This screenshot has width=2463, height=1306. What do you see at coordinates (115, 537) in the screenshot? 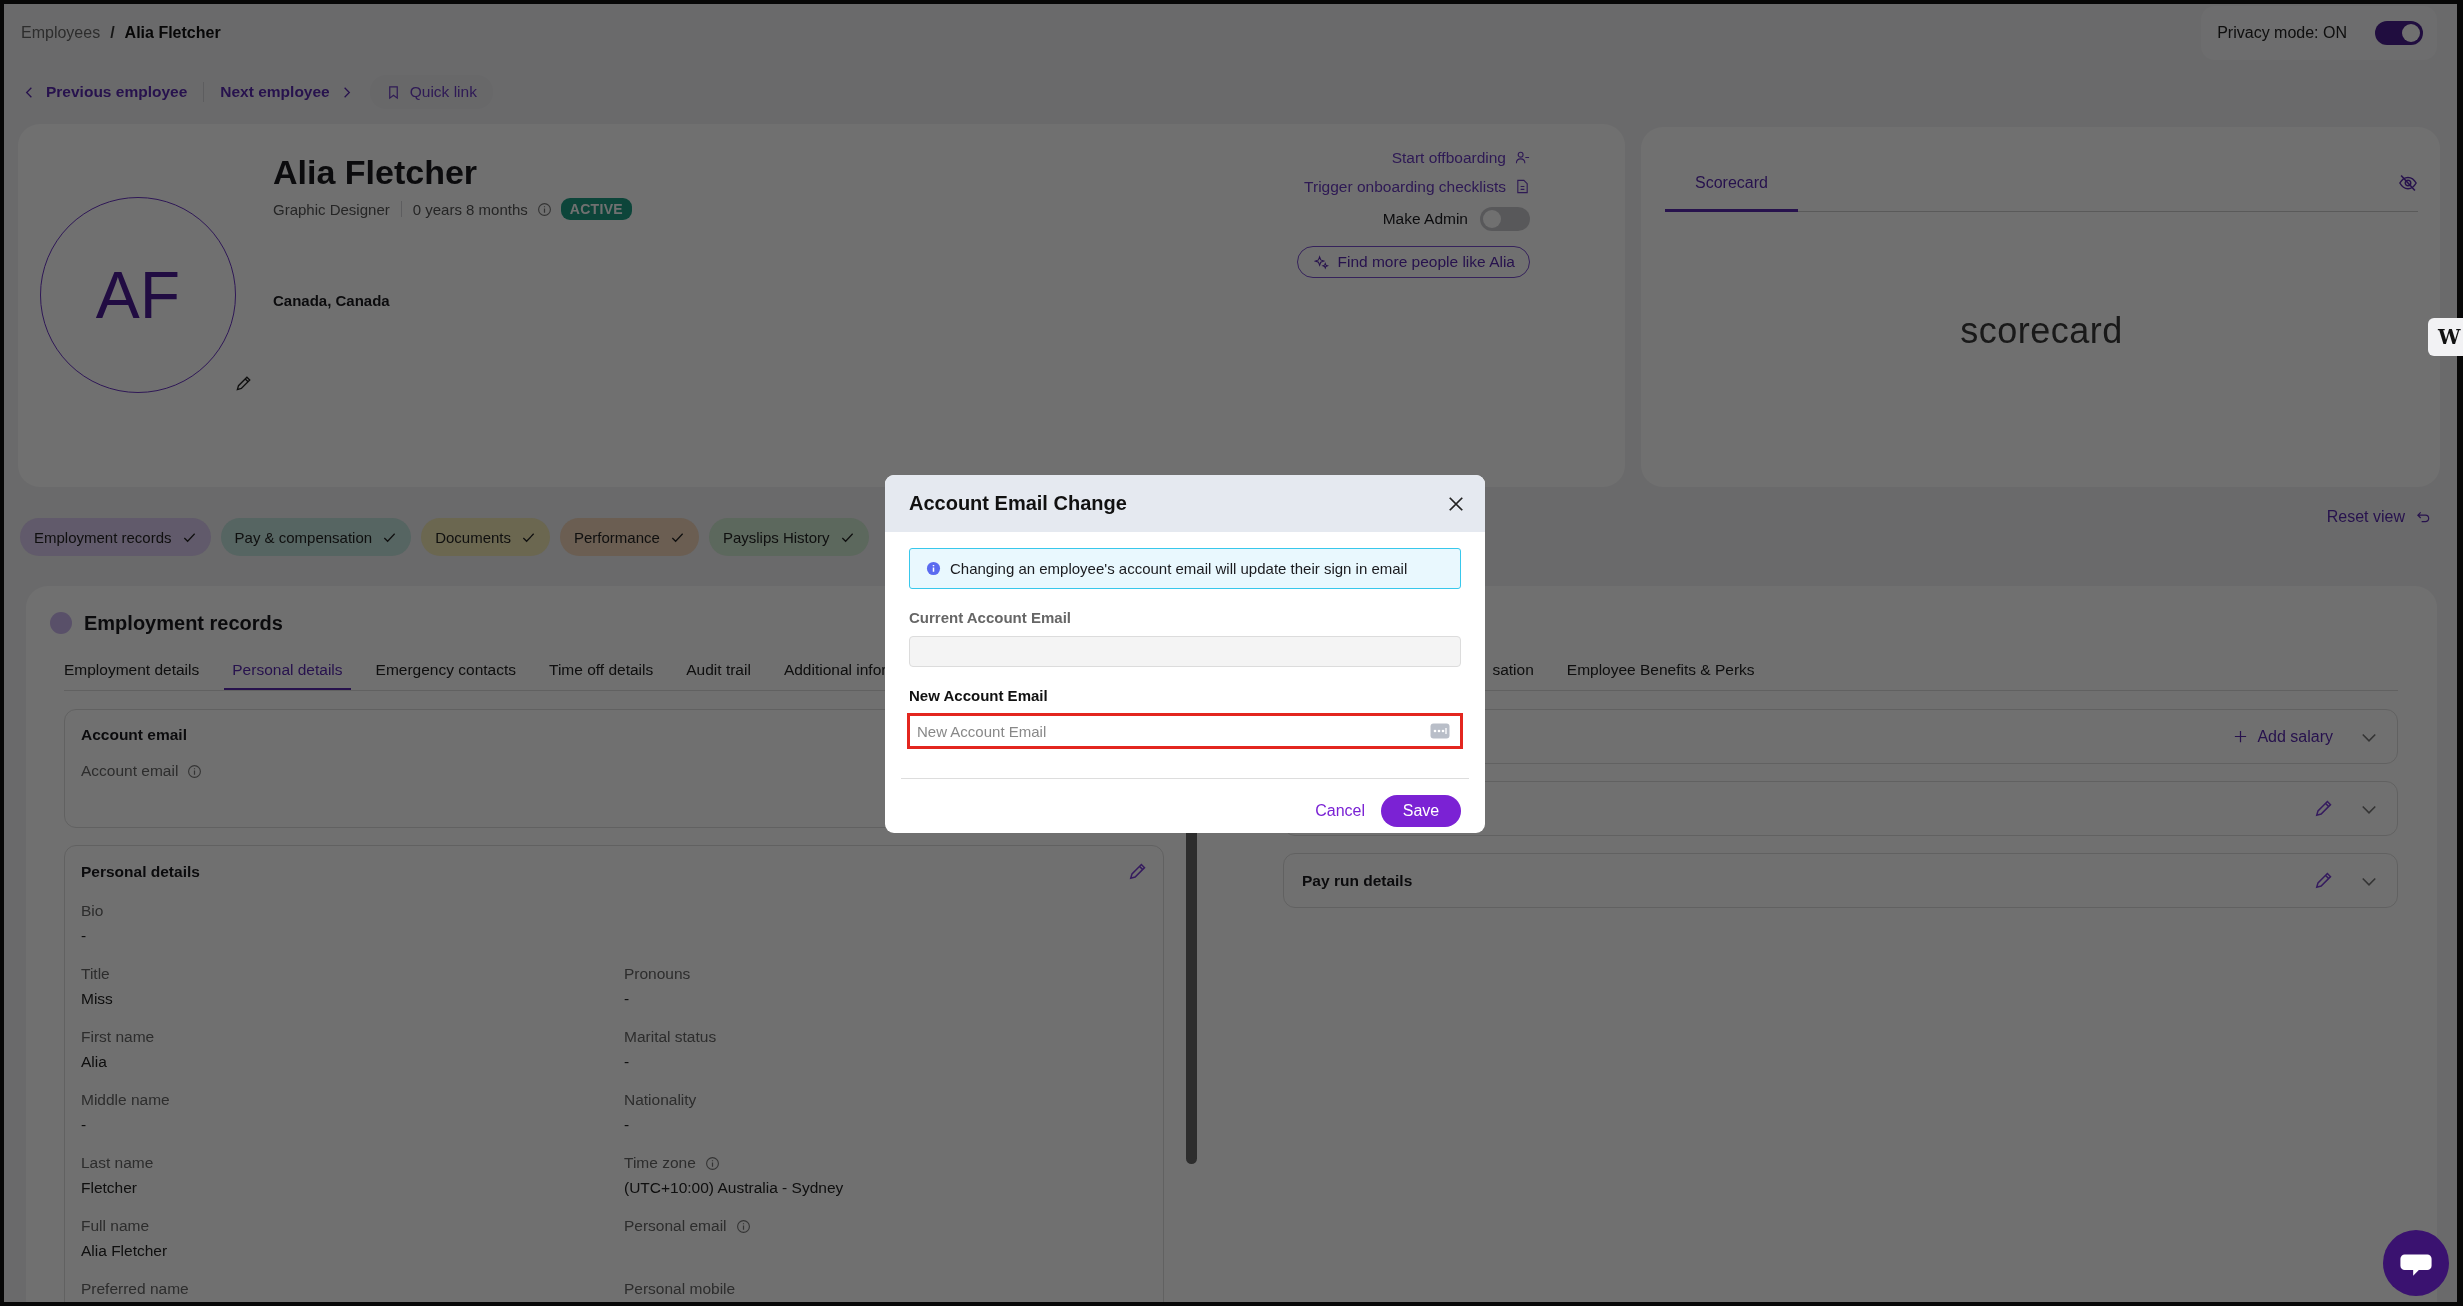
I see `section-pill: Employment records` at bounding box center [115, 537].